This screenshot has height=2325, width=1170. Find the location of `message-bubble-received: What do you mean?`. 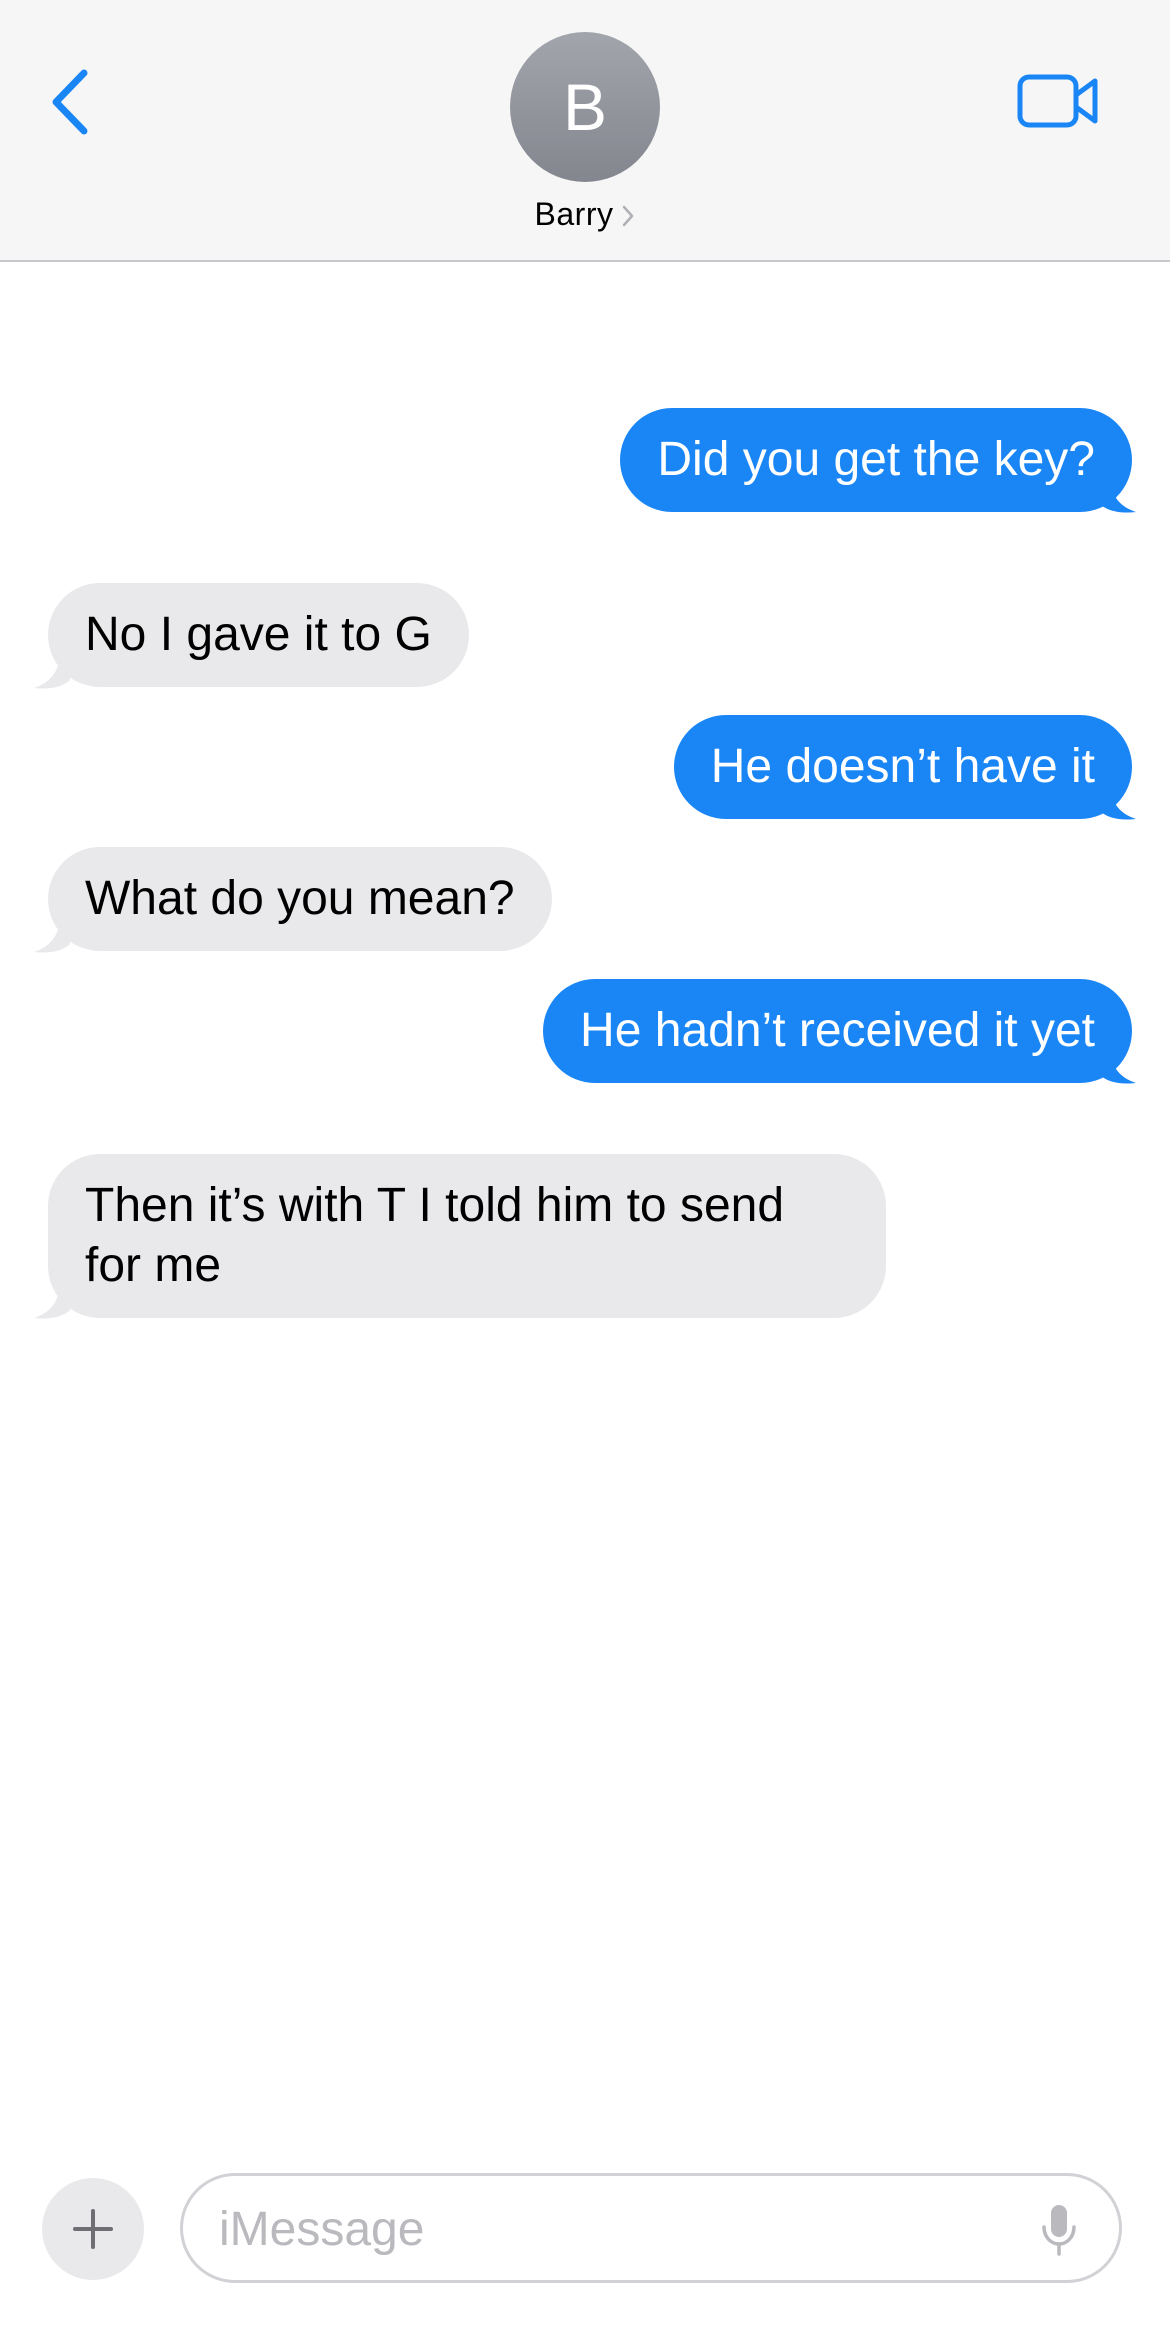

message-bubble-received: What do you mean? is located at coordinates (300, 899).